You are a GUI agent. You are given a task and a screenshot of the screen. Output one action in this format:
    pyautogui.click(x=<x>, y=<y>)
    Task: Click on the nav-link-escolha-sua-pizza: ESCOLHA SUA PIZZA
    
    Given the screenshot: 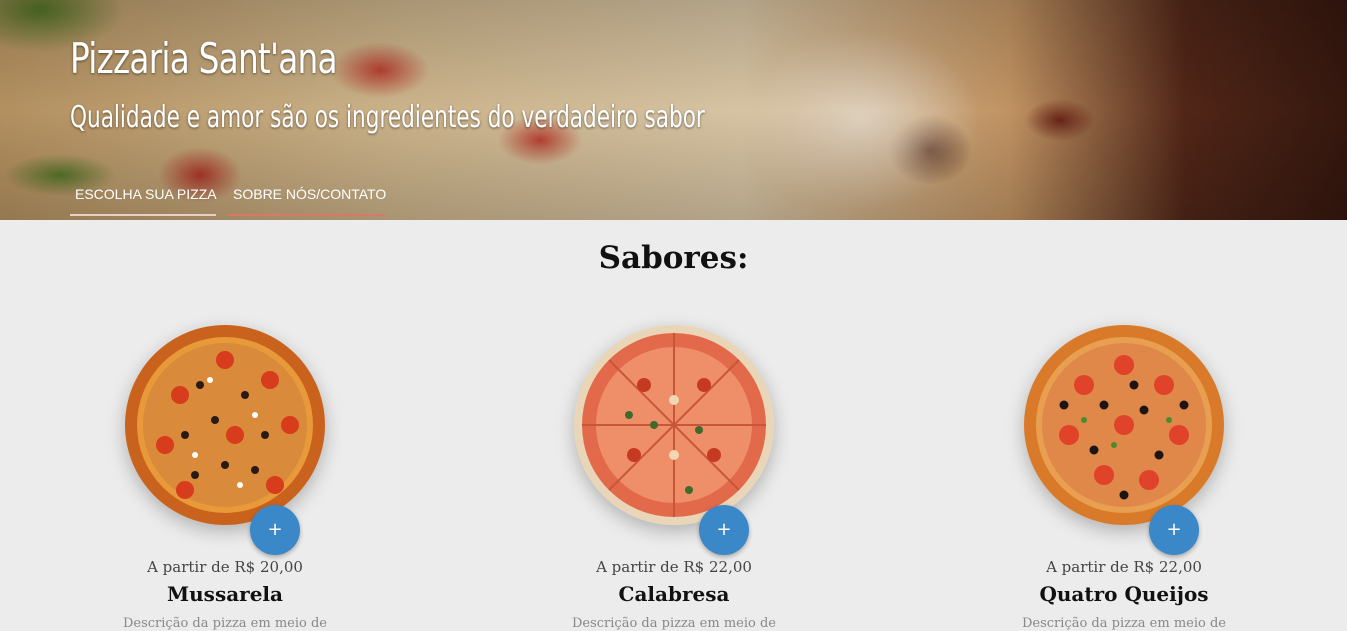 What is the action you would take?
    pyautogui.click(x=143, y=200)
    